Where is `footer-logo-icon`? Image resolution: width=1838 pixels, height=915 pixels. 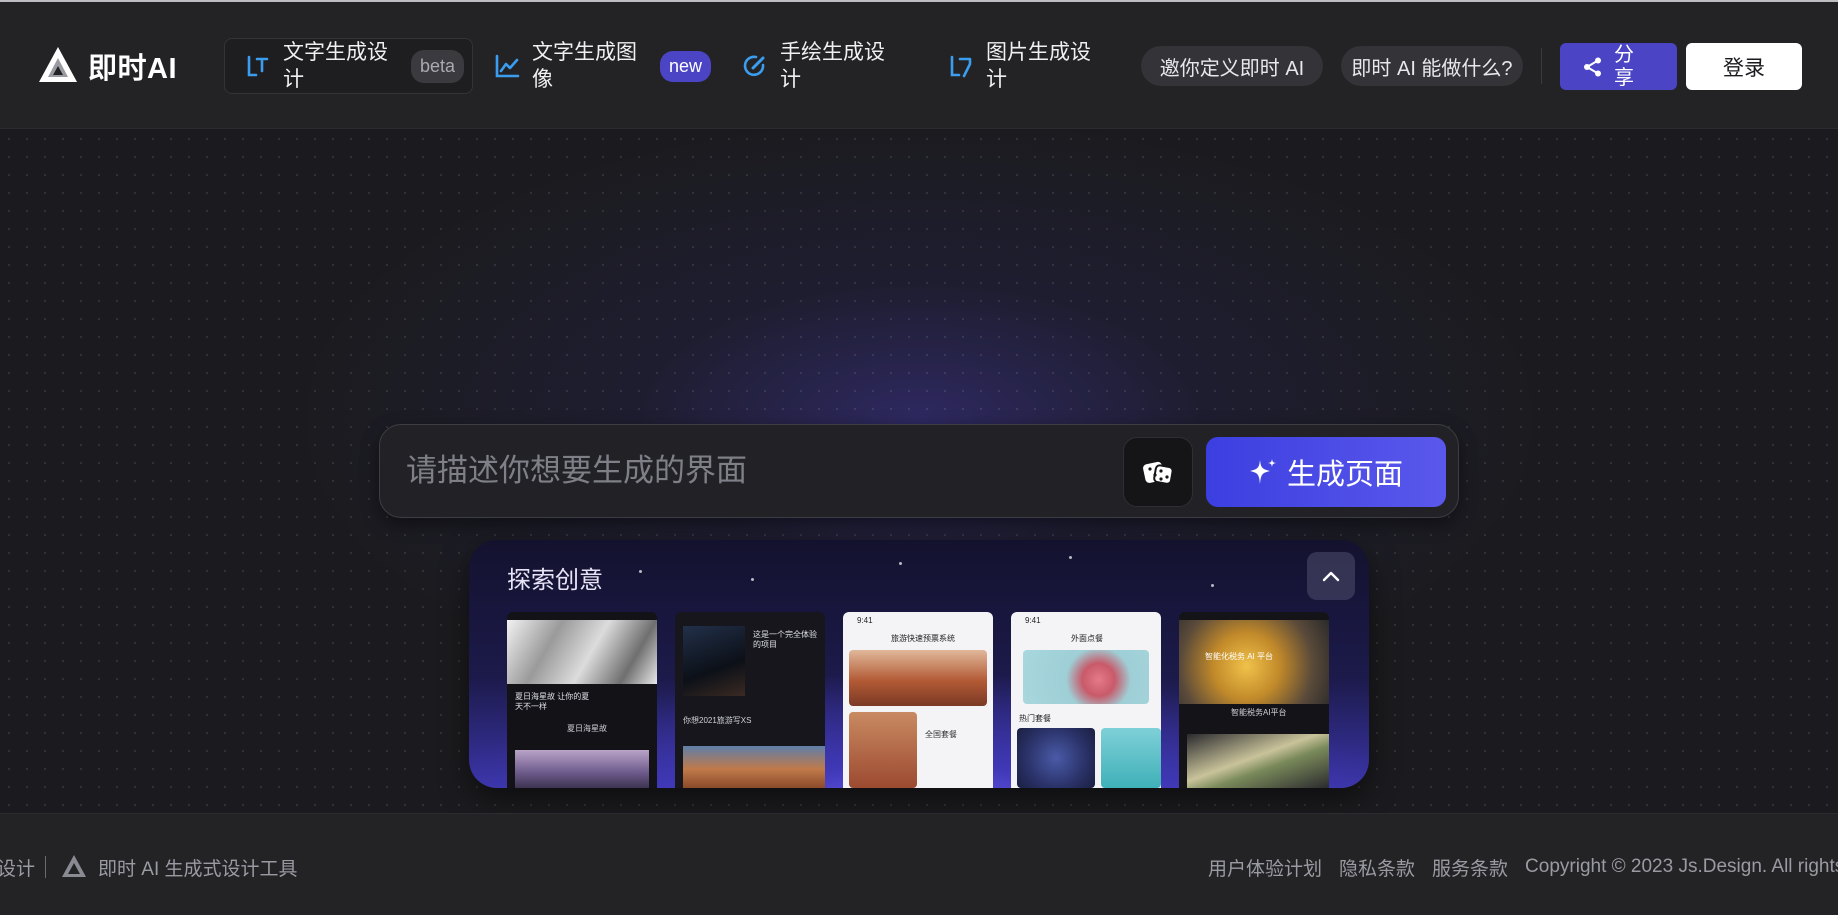 footer-logo-icon is located at coordinates (74, 866).